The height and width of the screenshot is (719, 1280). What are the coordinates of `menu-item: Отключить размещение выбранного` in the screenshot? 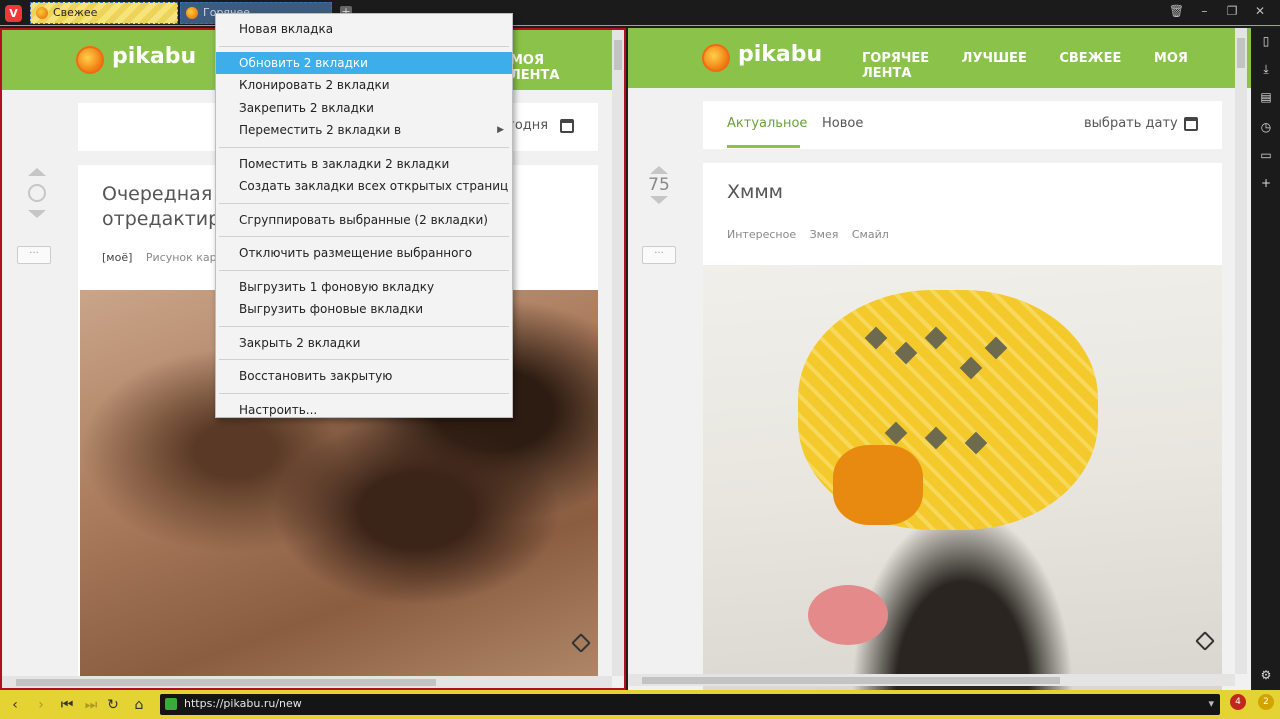 It's located at (364, 253).